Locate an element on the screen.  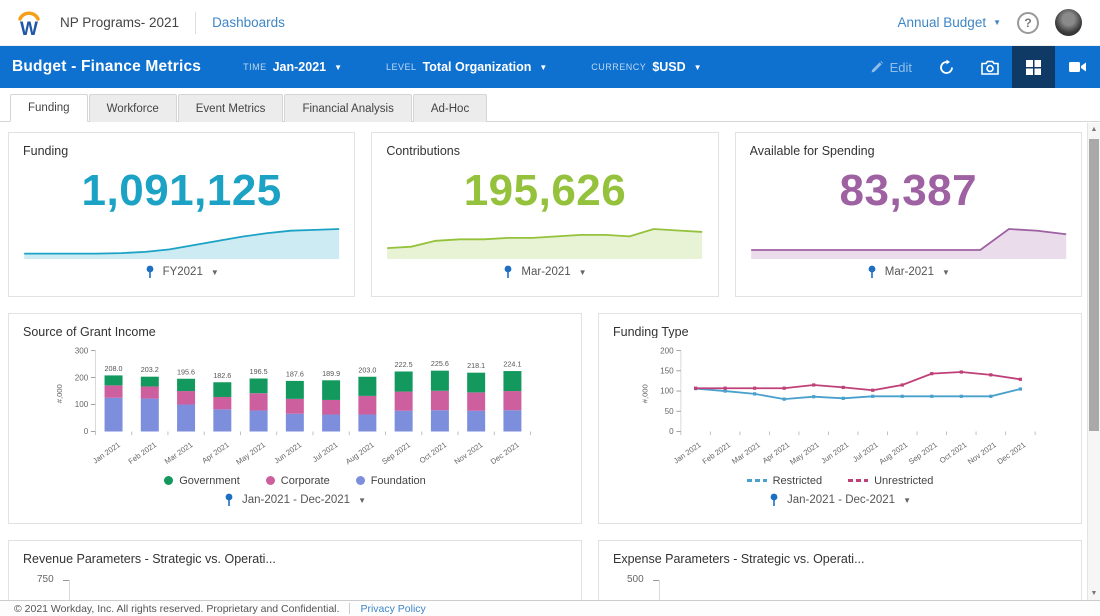
time-filter: TIME Jan-2021 ▼ is located at coordinates (292, 67).